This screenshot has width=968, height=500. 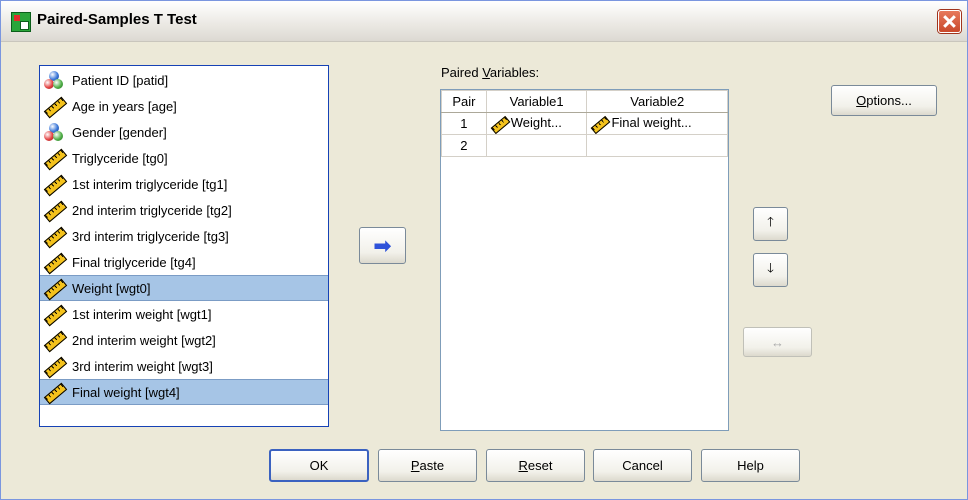 I want to click on list-item: 3rd interim triglyceride [tg3], so click(x=184, y=236).